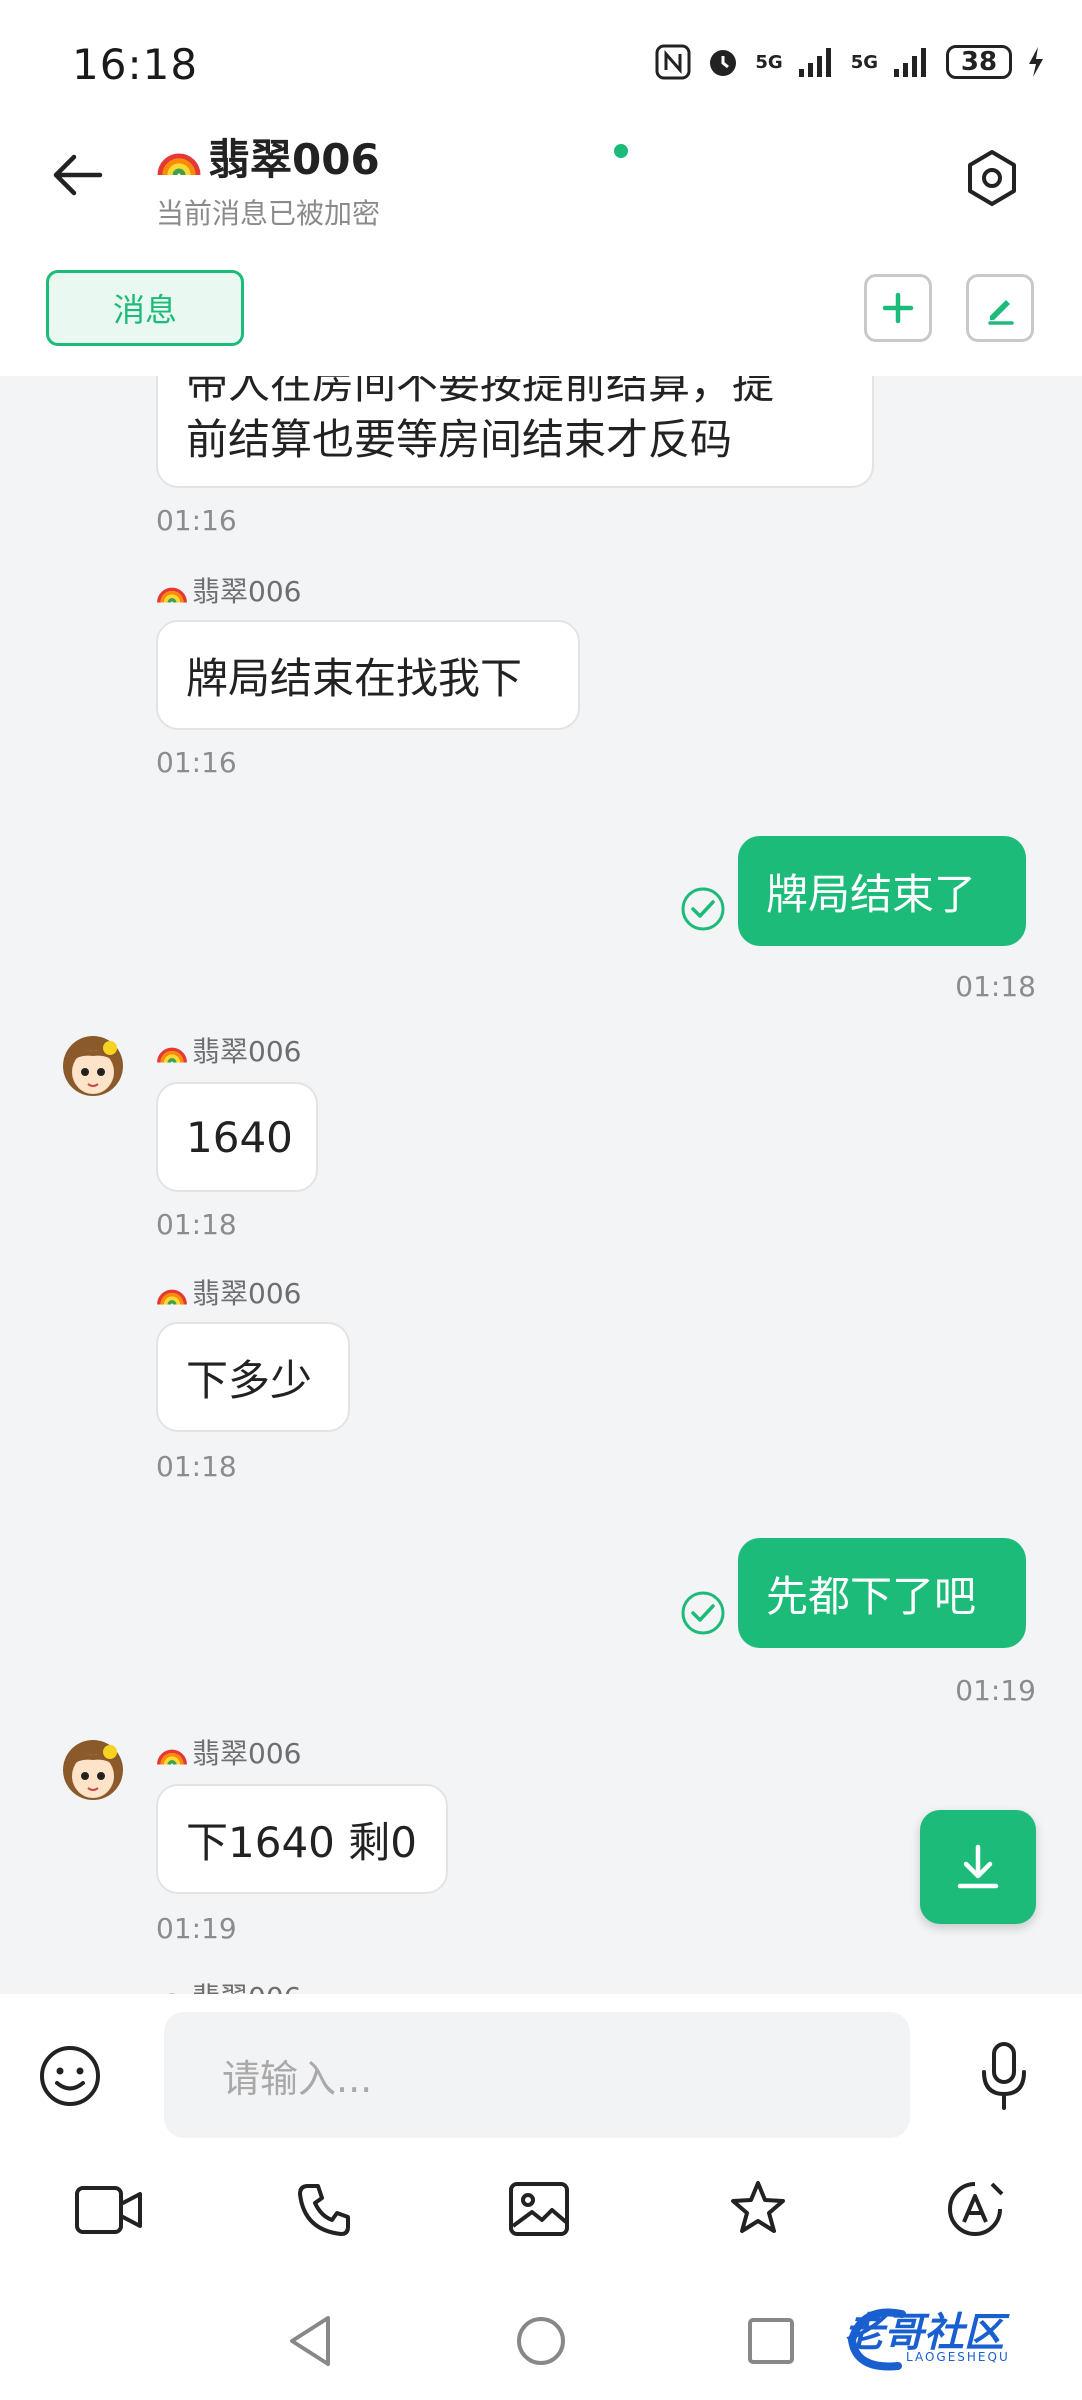  I want to click on add-button, so click(898, 308).